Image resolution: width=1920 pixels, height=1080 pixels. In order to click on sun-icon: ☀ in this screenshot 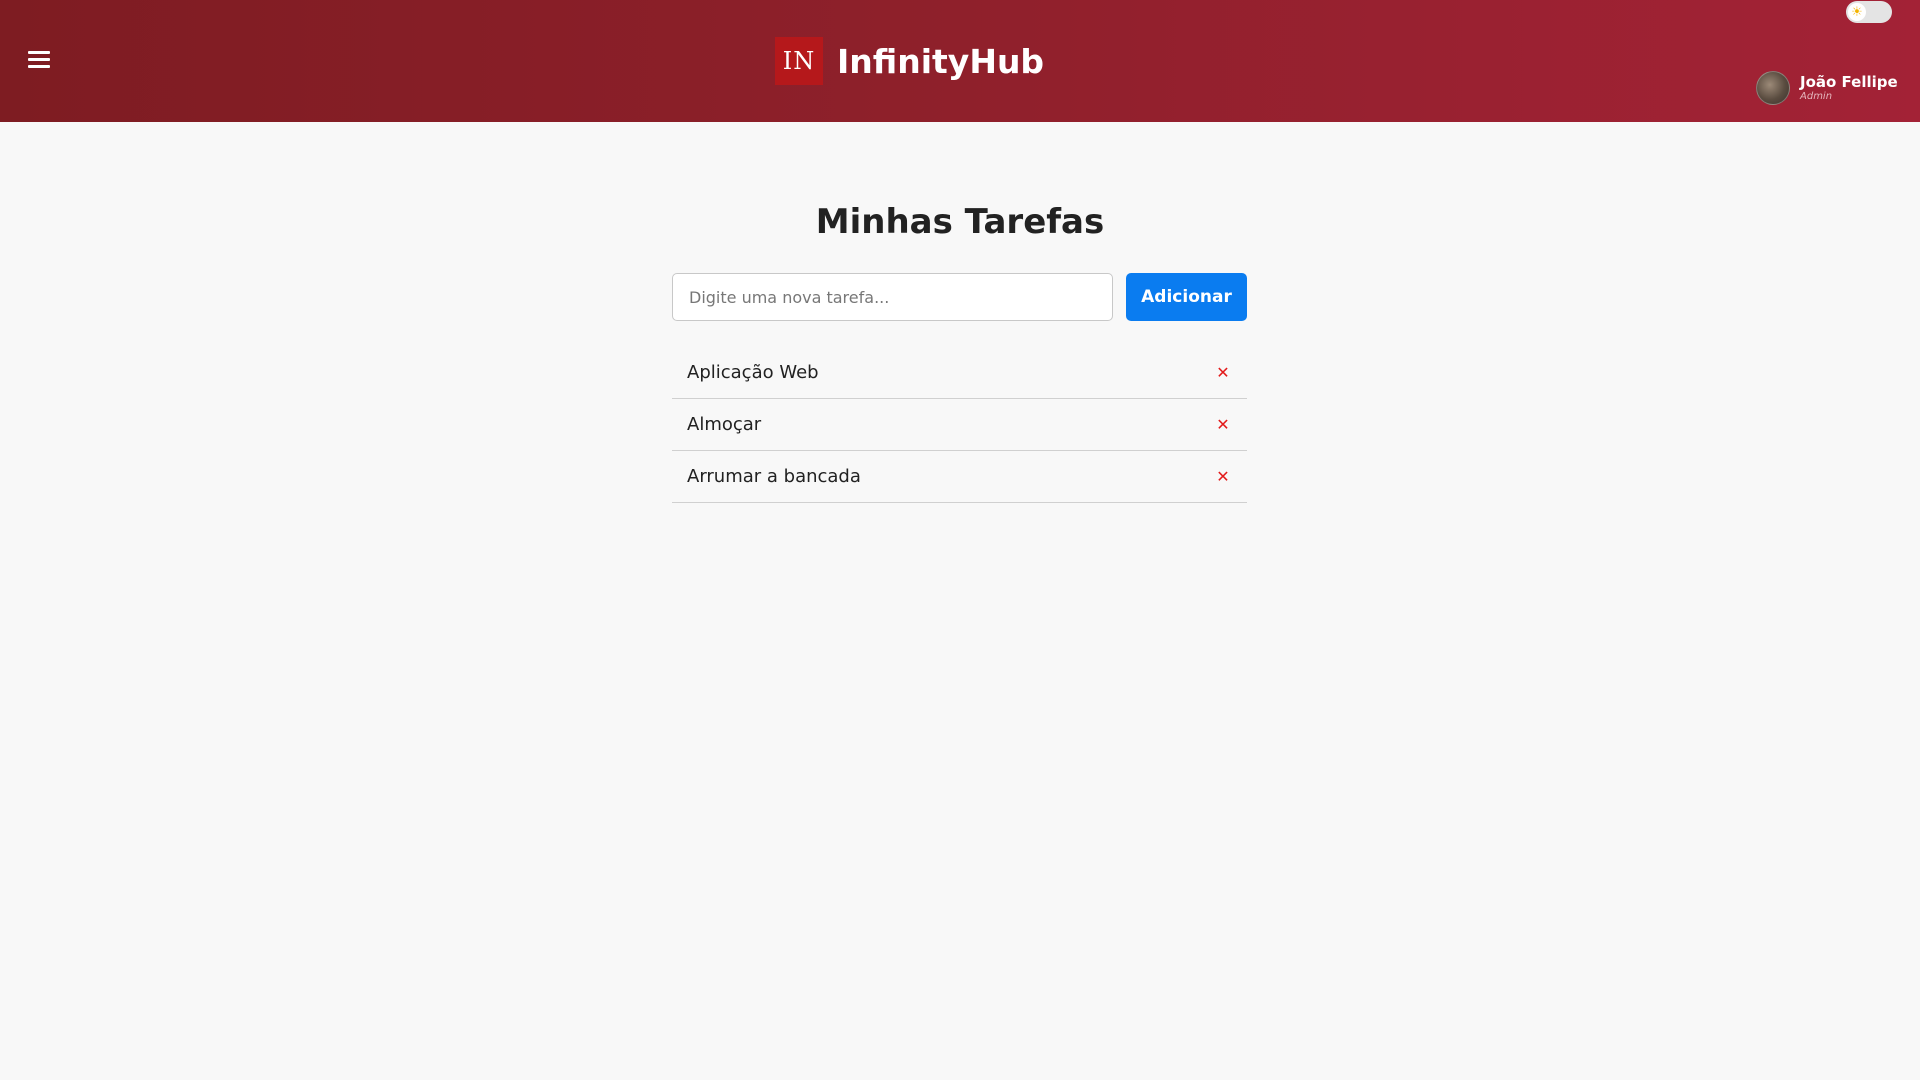, I will do `click(1857, 12)`.